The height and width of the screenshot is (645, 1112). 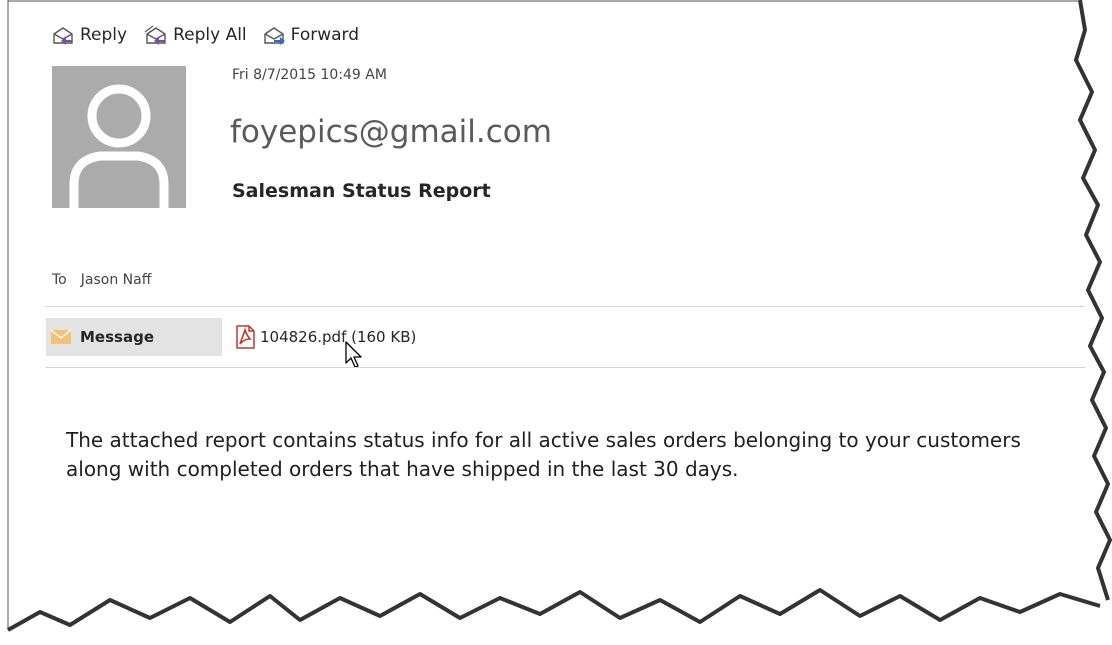 What do you see at coordinates (391, 132) in the screenshot?
I see `sender-address: foyepics@gmail.com` at bounding box center [391, 132].